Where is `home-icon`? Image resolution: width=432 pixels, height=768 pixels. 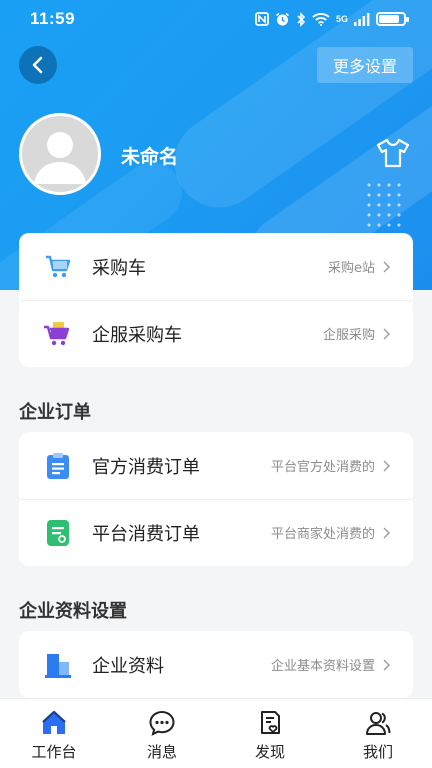
home-icon is located at coordinates (54, 722).